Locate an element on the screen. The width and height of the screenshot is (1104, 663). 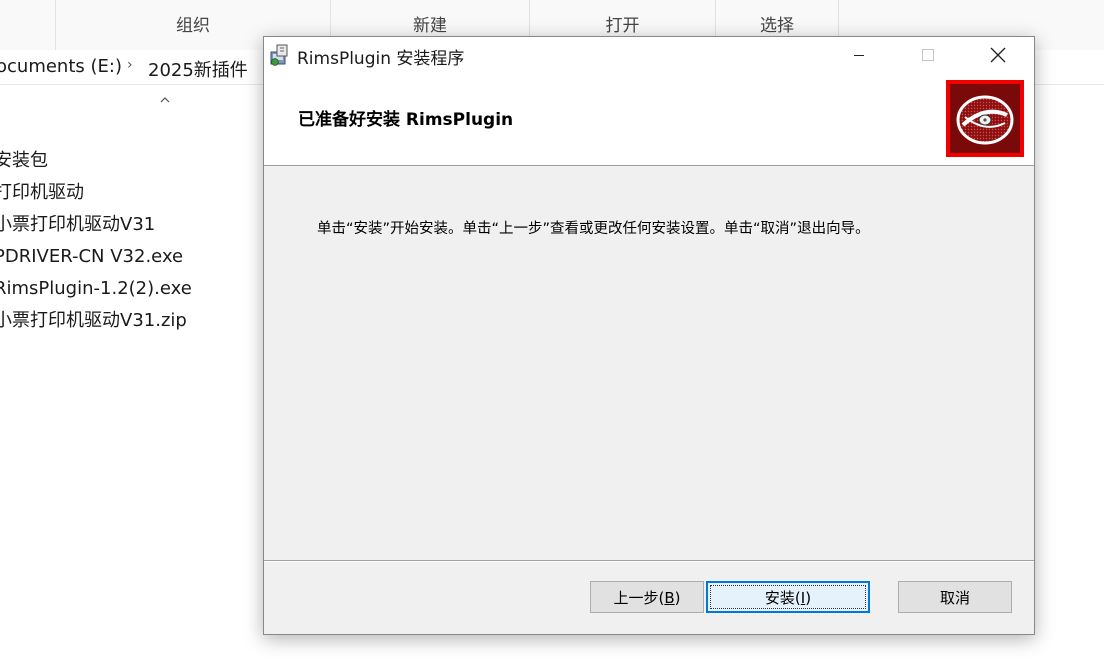
minimize-button is located at coordinates (859, 55).